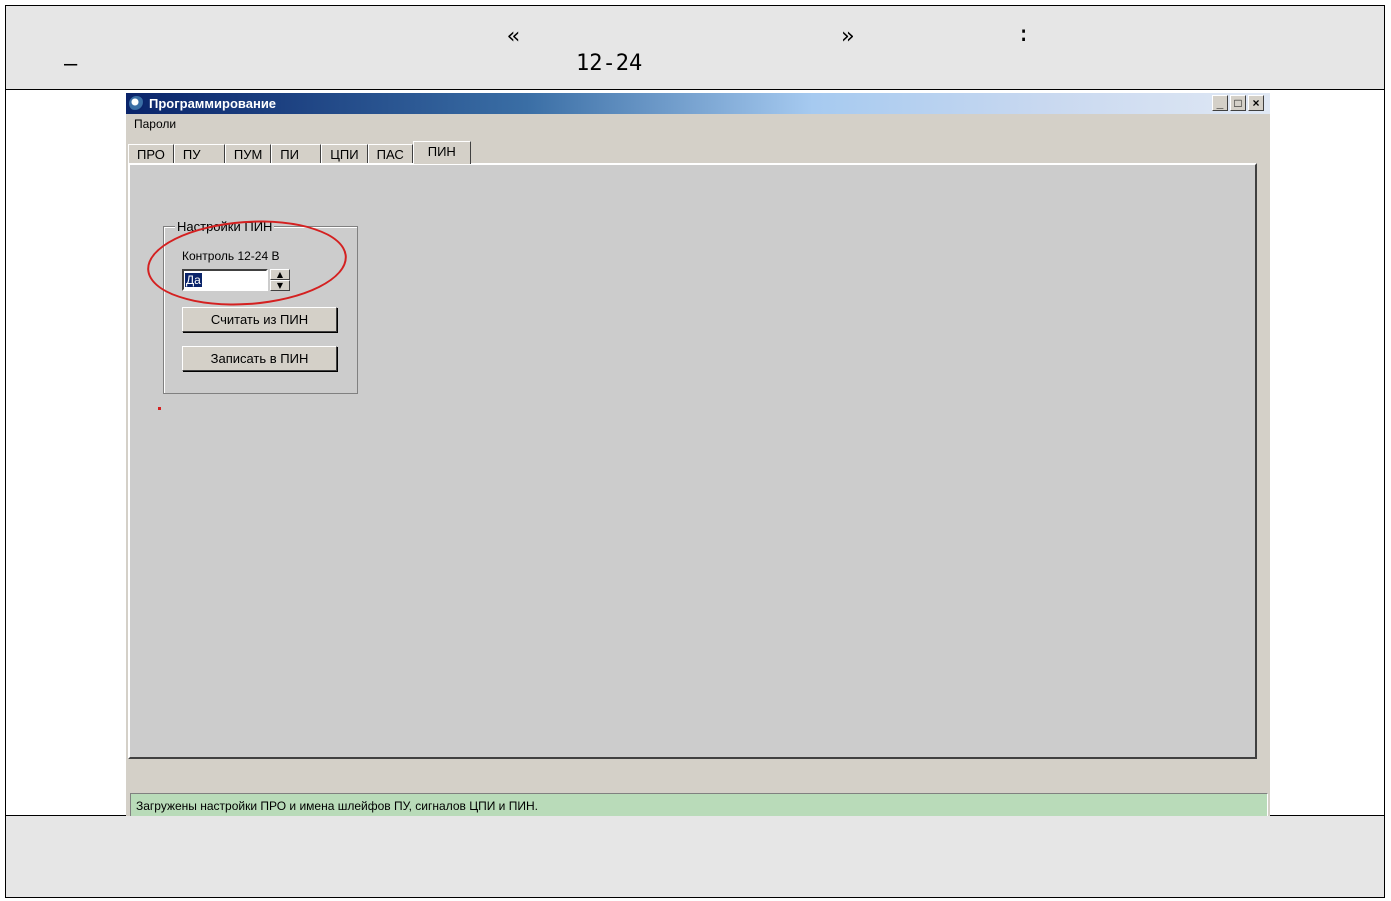  What do you see at coordinates (695, 48) in the screenshot?
I see `header-cell: « » : – 12-24` at bounding box center [695, 48].